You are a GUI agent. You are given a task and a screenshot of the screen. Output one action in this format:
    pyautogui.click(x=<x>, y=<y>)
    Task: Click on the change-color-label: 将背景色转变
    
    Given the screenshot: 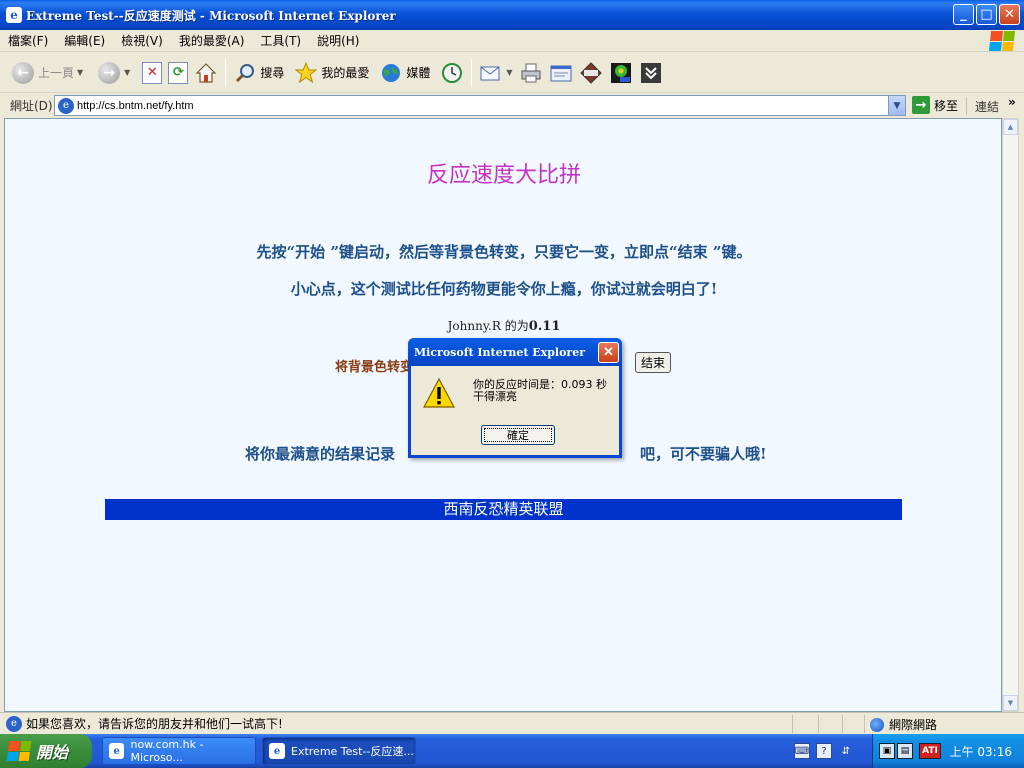 What is the action you would take?
    pyautogui.click(x=374, y=367)
    